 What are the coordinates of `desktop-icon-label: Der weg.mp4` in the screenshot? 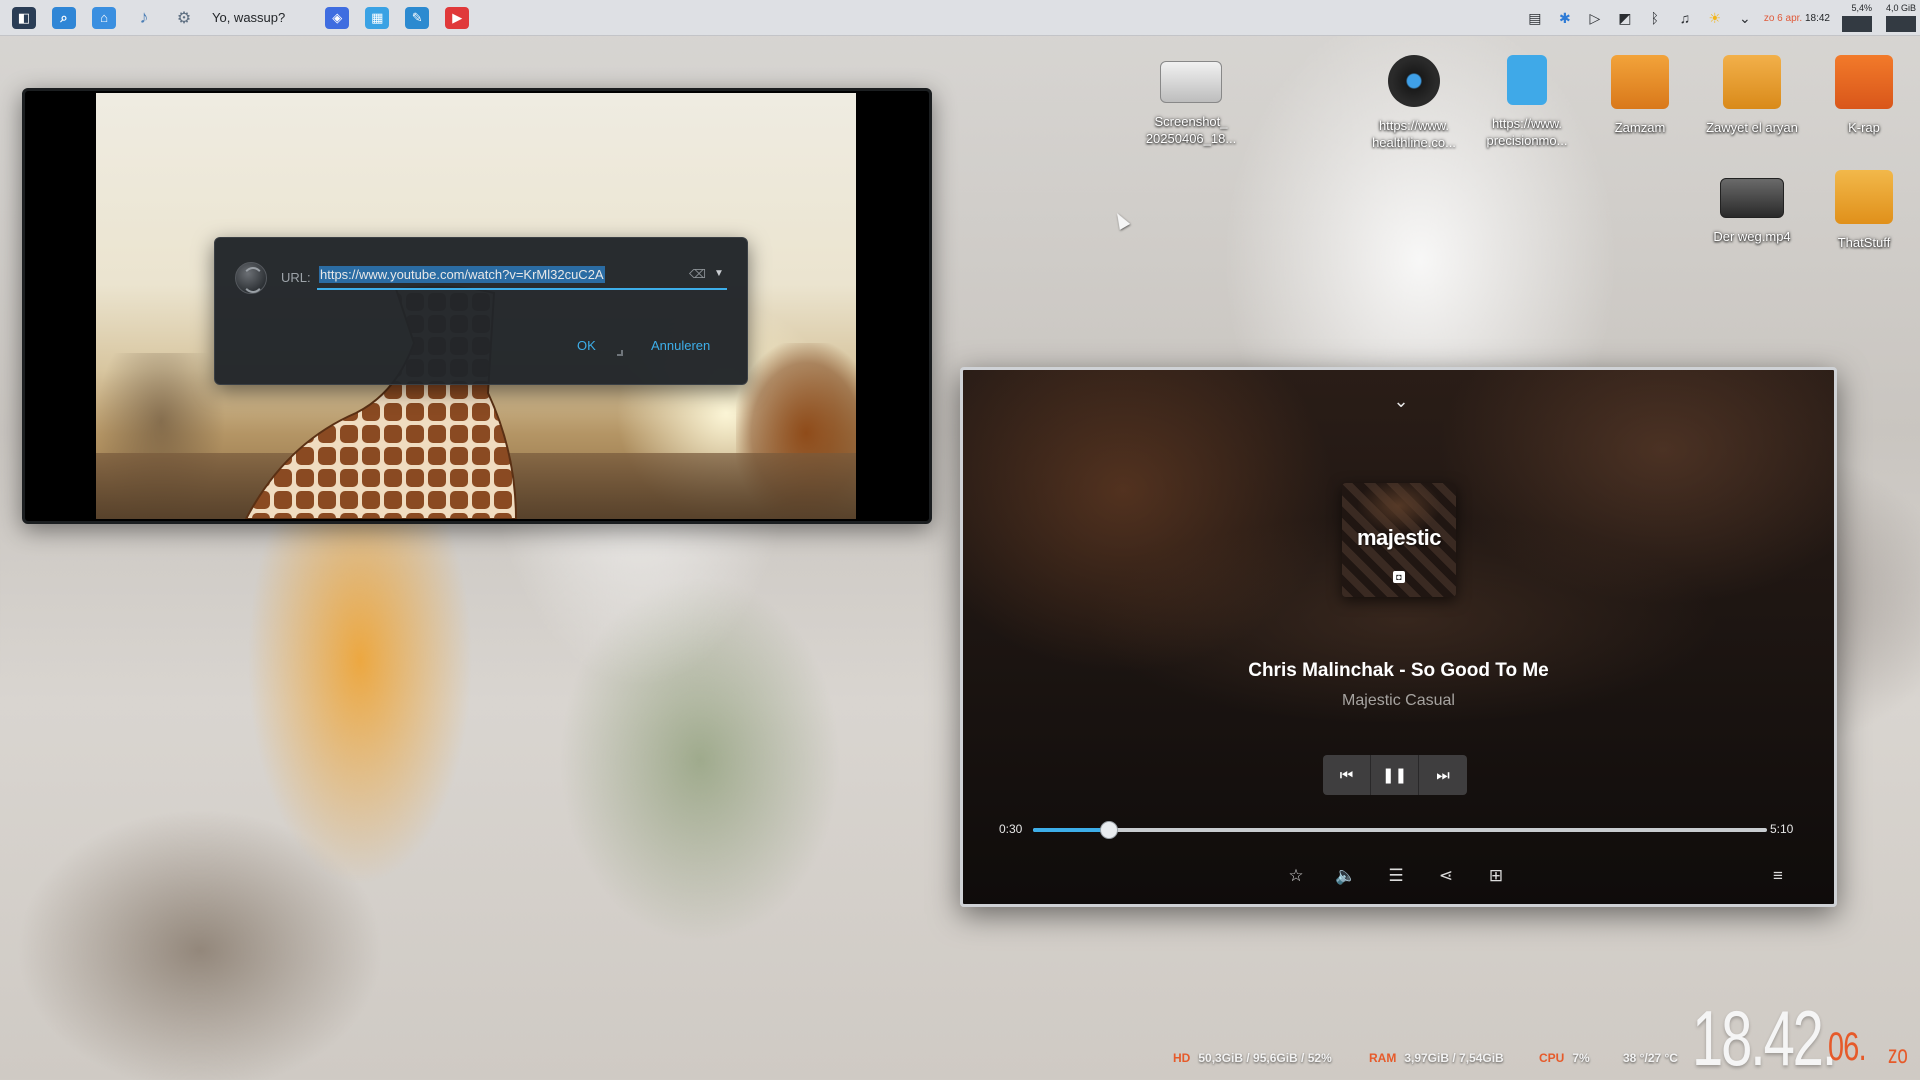 It's located at (1752, 236).